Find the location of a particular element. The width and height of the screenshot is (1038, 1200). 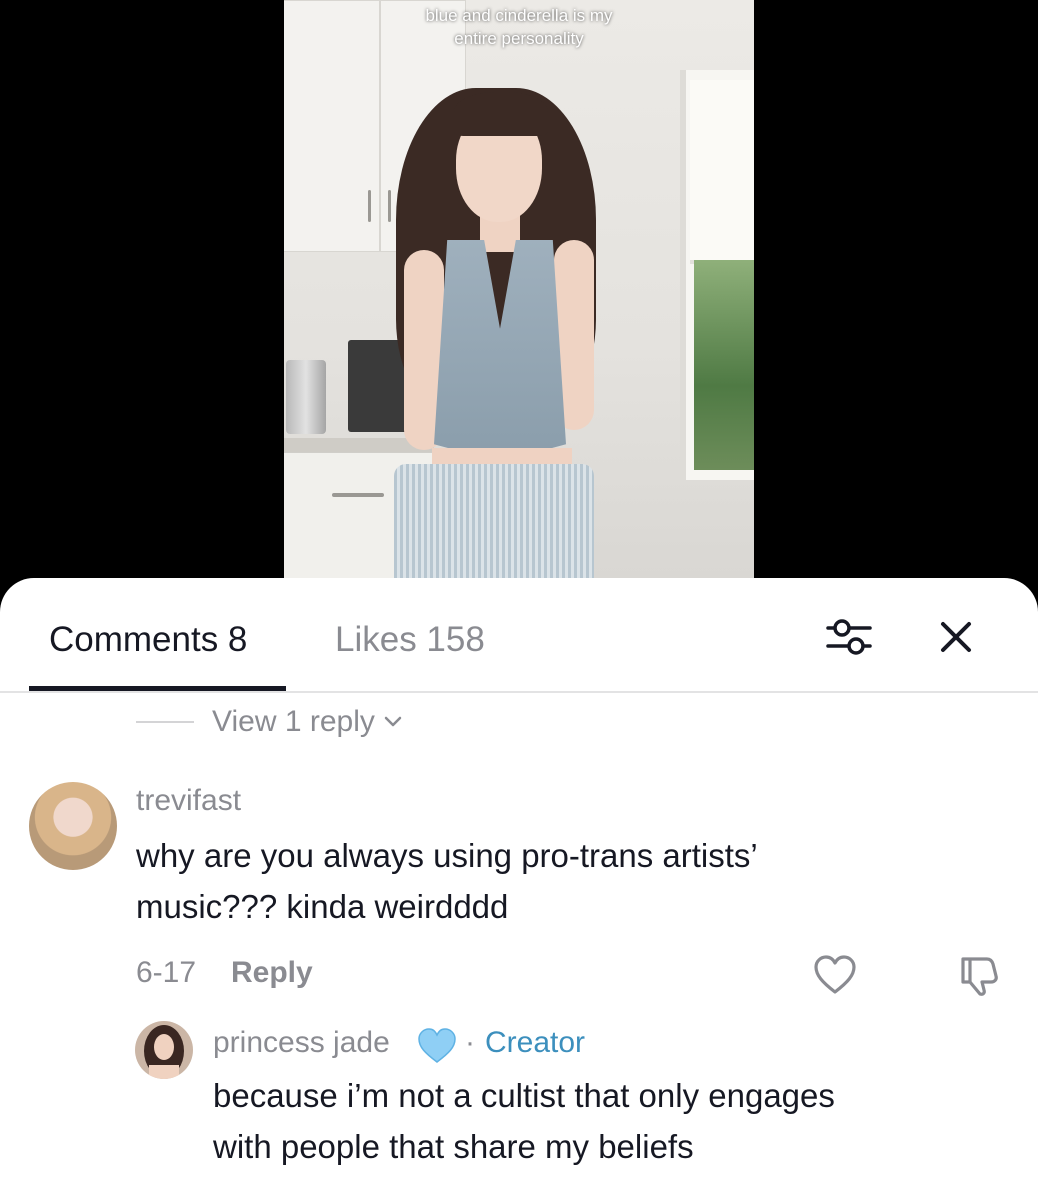

filter-sliders-icon is located at coordinates (849, 637).